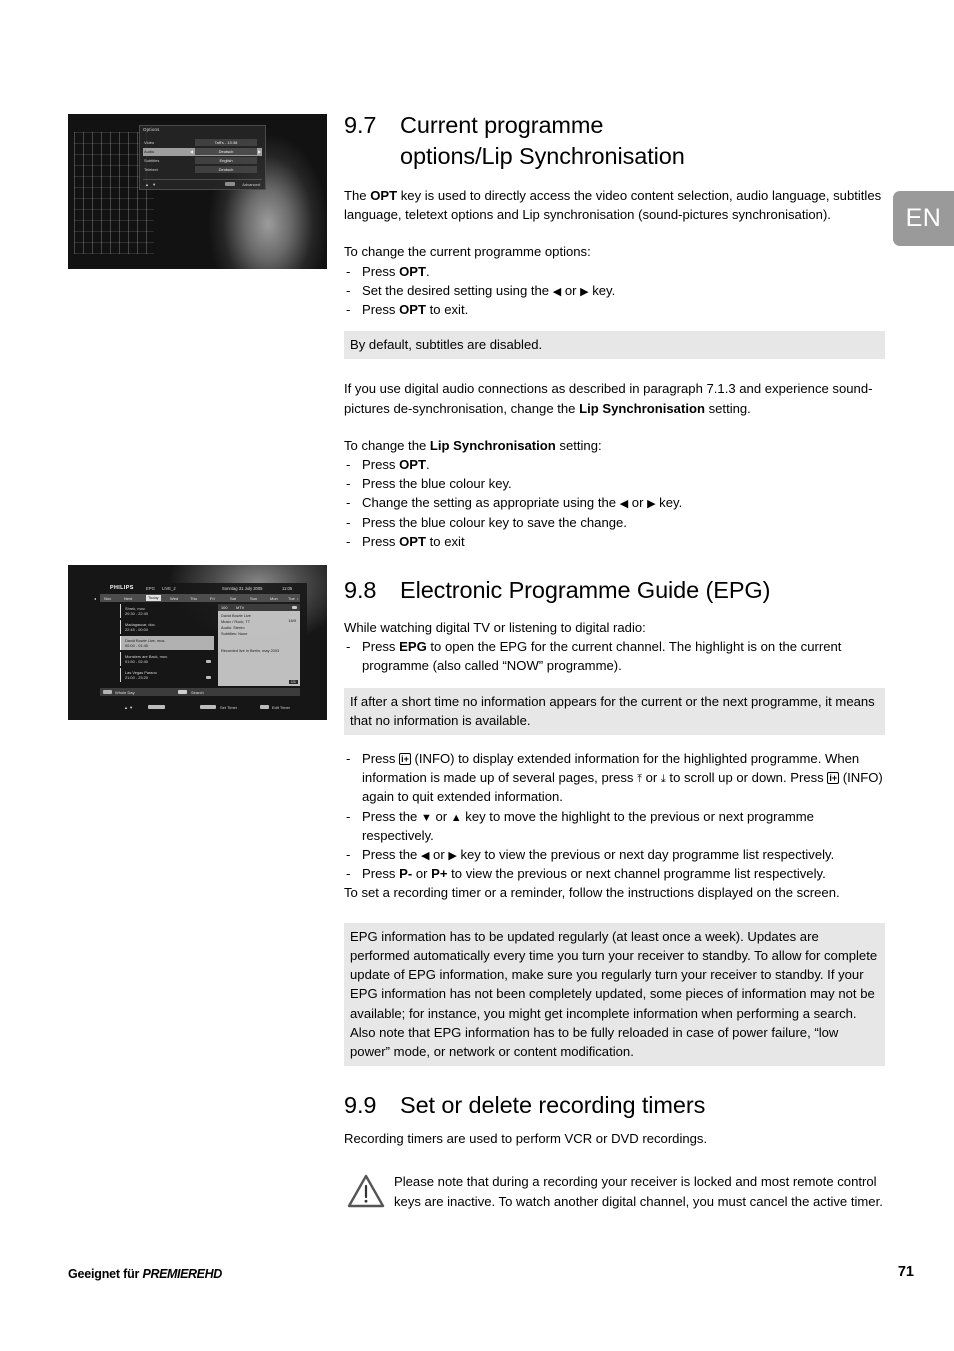  I want to click on step-text-c: or, so click(651, 778).